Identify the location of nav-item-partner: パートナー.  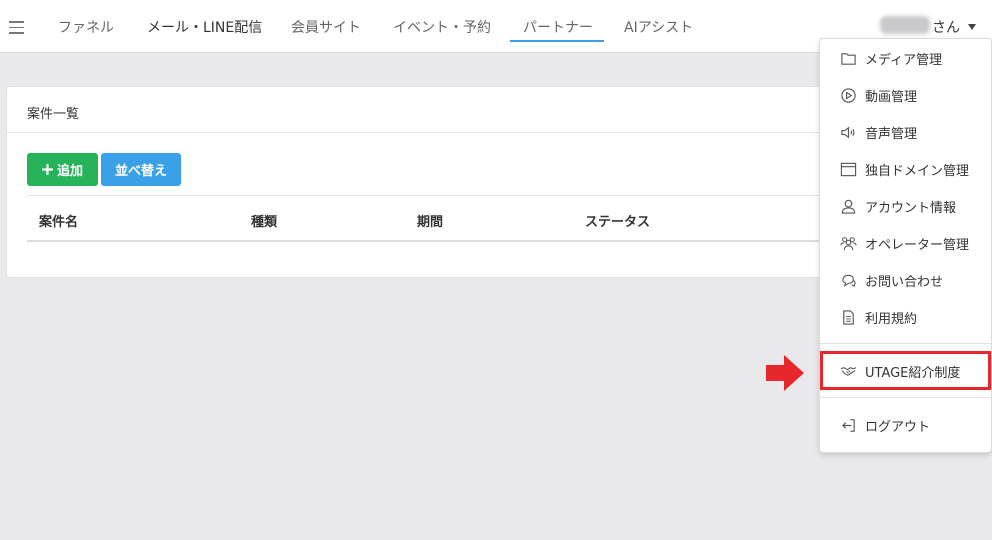
(558, 27).